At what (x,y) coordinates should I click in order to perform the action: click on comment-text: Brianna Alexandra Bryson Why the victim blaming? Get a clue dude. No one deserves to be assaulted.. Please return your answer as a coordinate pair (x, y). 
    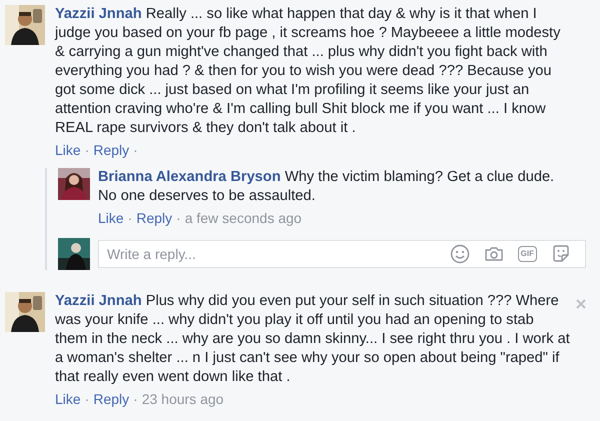
    Looking at the image, I should click on (327, 187).